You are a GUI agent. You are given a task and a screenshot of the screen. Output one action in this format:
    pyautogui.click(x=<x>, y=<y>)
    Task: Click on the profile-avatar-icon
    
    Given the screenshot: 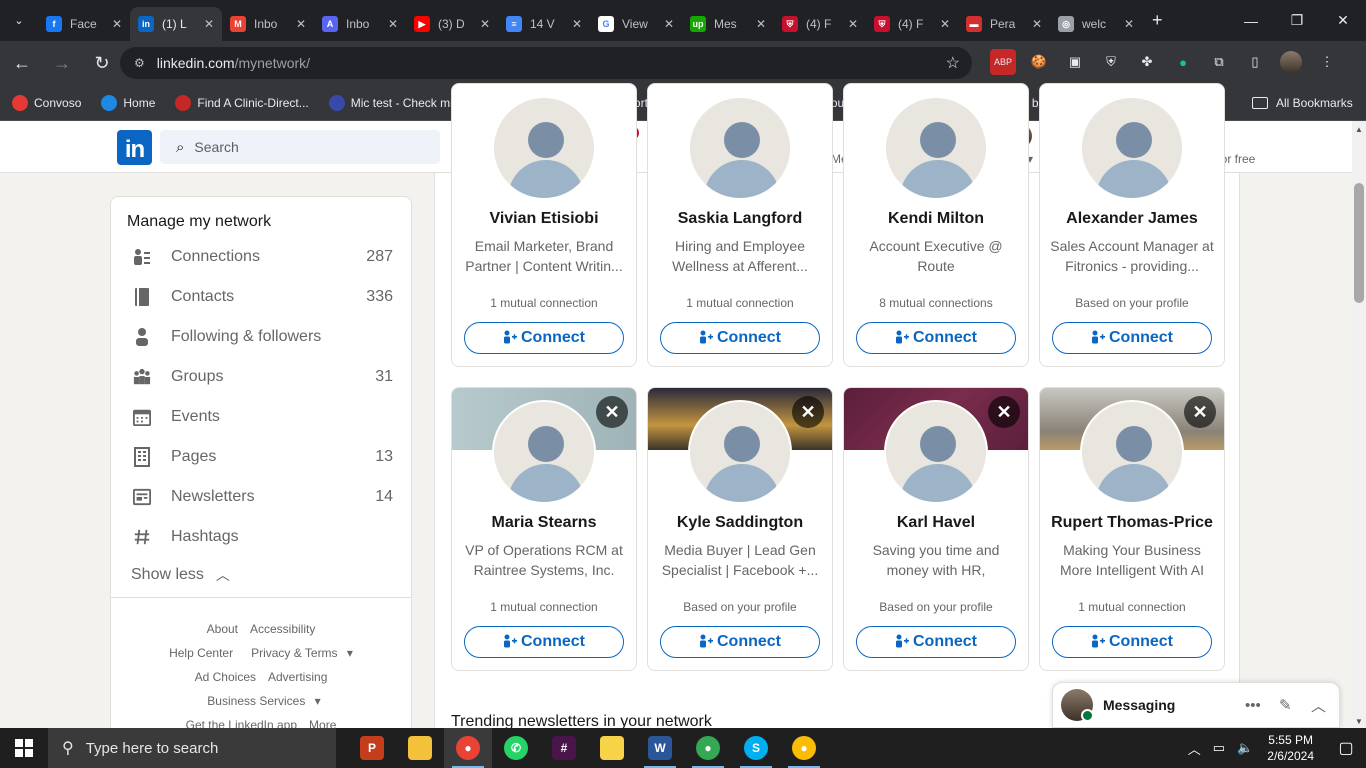 What is the action you would take?
    pyautogui.click(x=1291, y=62)
    